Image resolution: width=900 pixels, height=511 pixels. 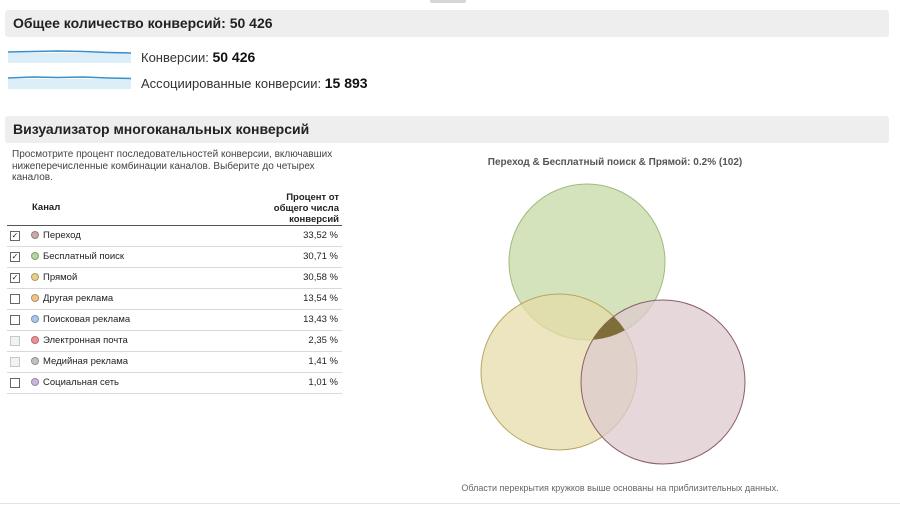 I want to click on top-scroll-tab, so click(x=448, y=1).